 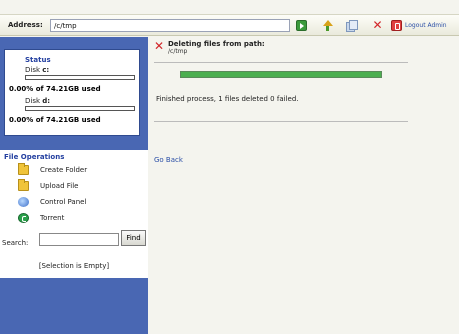 I want to click on torrent-button: Torrent, so click(x=77, y=219).